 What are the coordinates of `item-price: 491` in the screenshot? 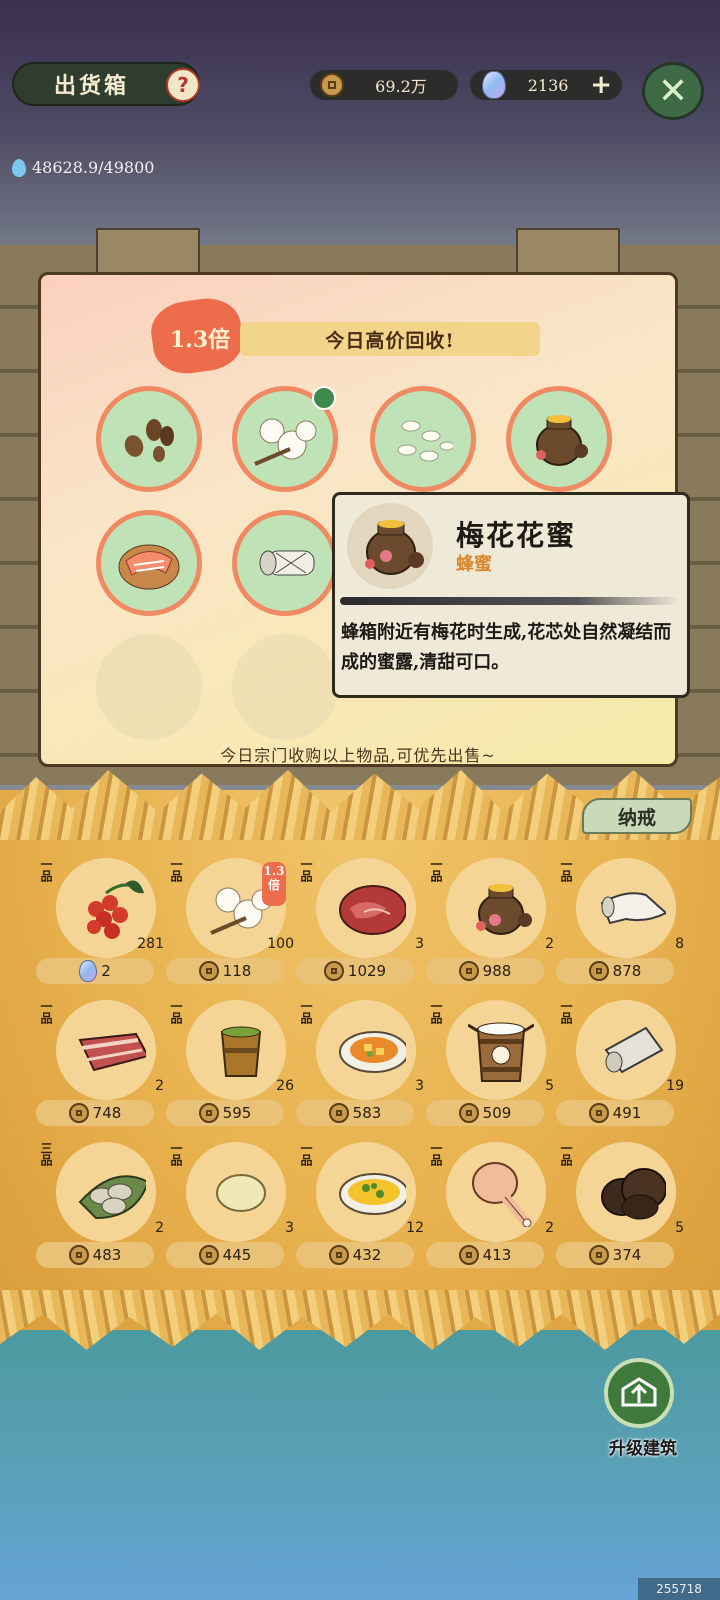 It's located at (615, 1113).